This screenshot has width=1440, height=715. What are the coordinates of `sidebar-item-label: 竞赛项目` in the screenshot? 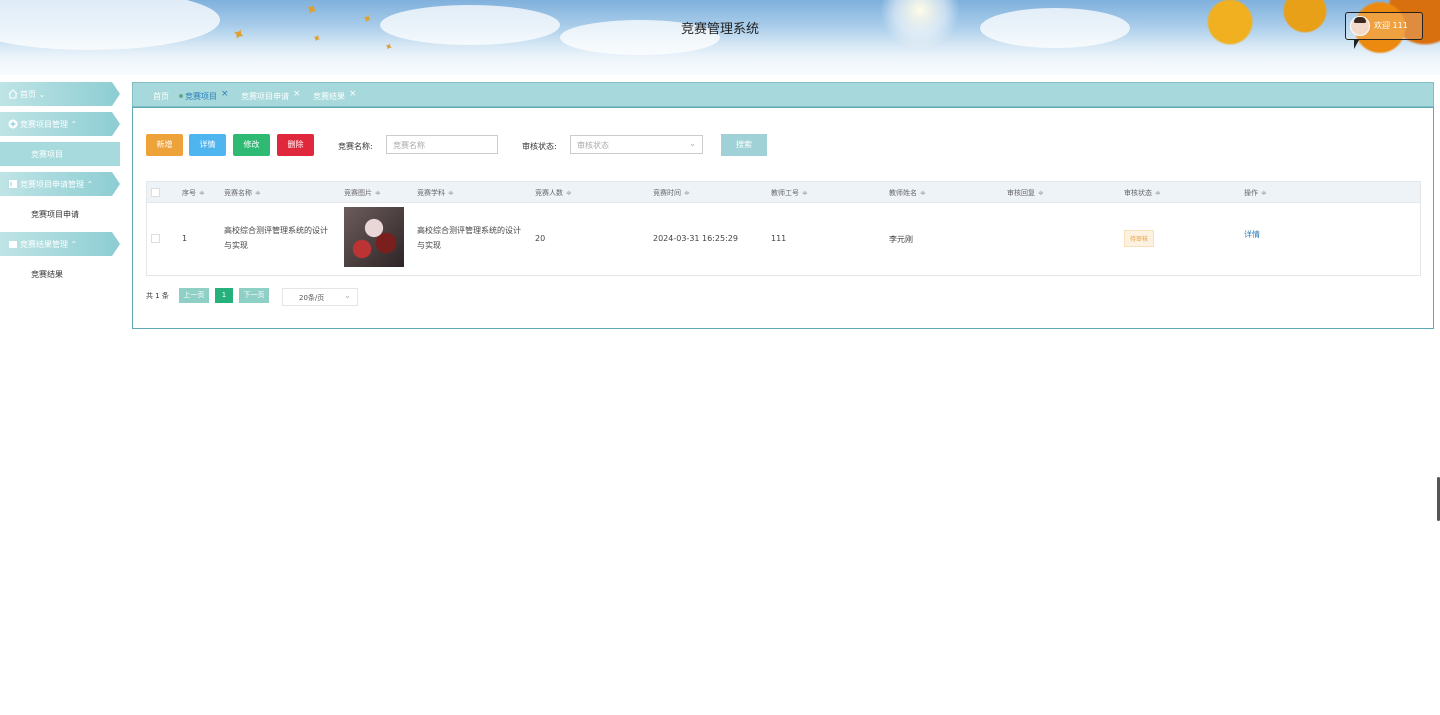 It's located at (47, 154).